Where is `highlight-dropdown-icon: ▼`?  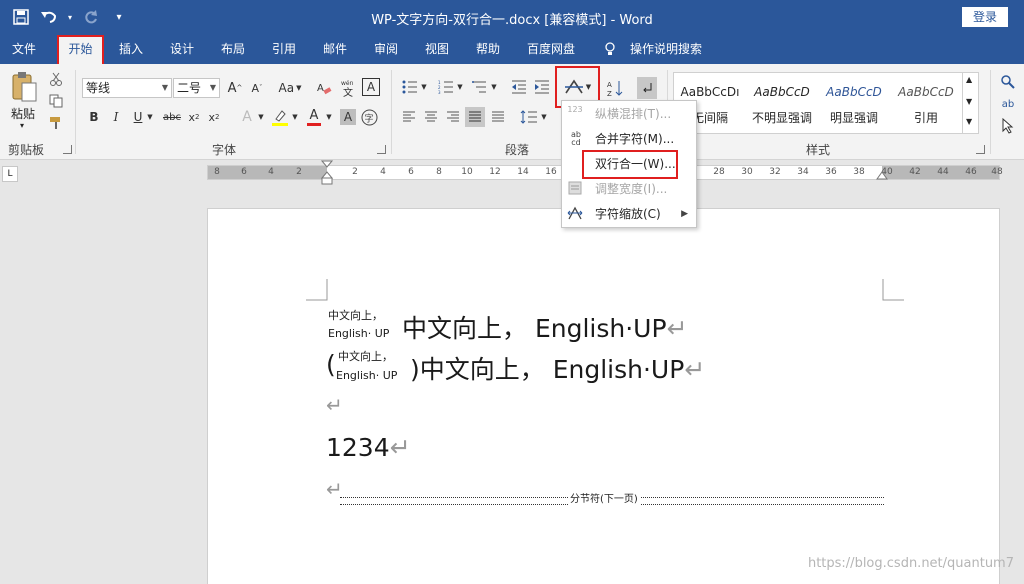 highlight-dropdown-icon: ▼ is located at coordinates (295, 117).